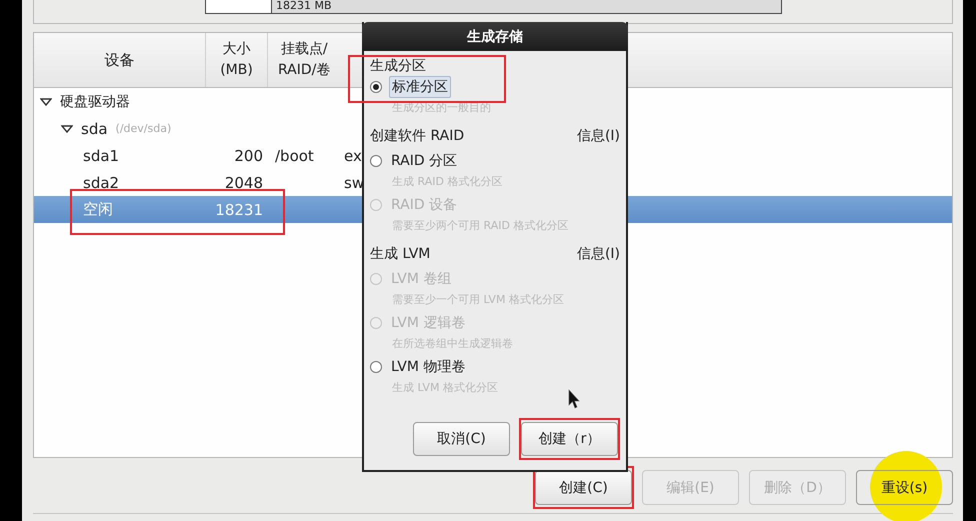  I want to click on tree-item: sda (/dev/sda), so click(120, 129).